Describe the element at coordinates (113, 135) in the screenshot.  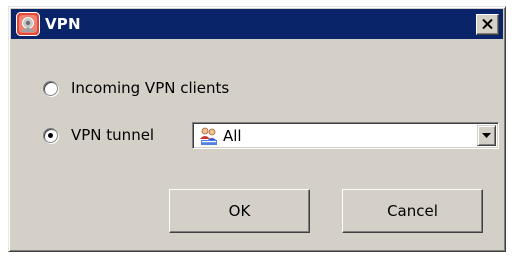
I see `vpn-tunnel-label: VPN tunnel` at that location.